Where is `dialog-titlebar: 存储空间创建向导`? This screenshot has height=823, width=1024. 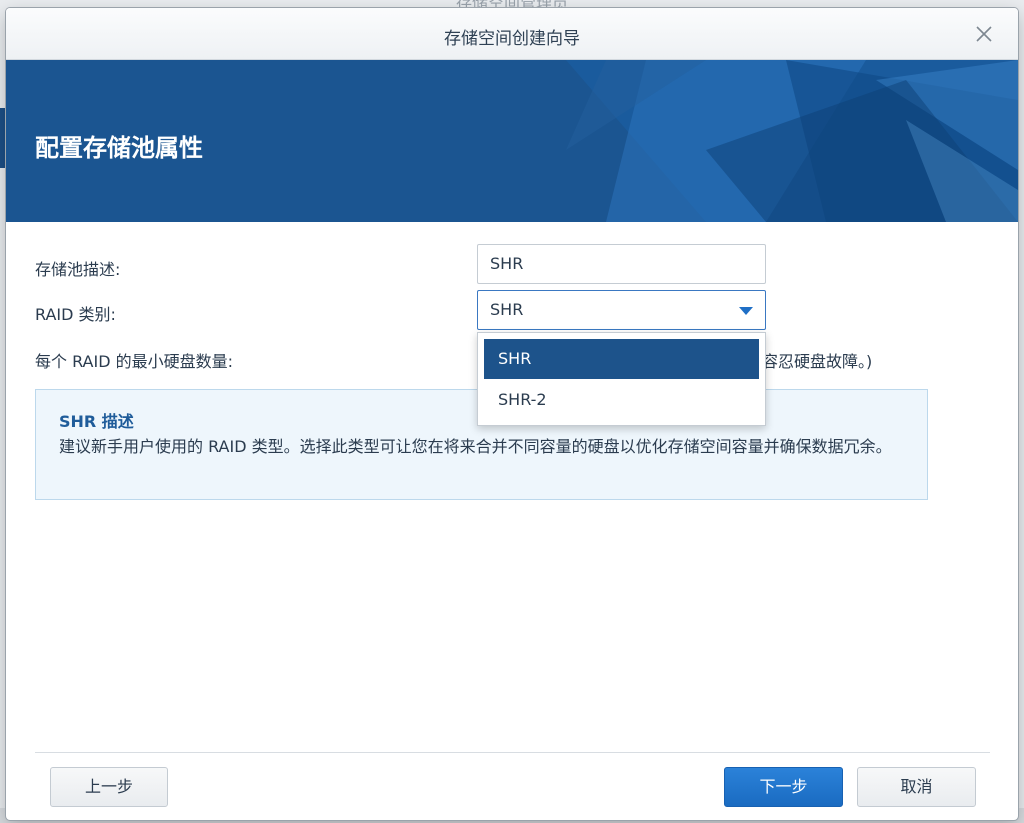 dialog-titlebar: 存储空间创建向导 is located at coordinates (512, 34).